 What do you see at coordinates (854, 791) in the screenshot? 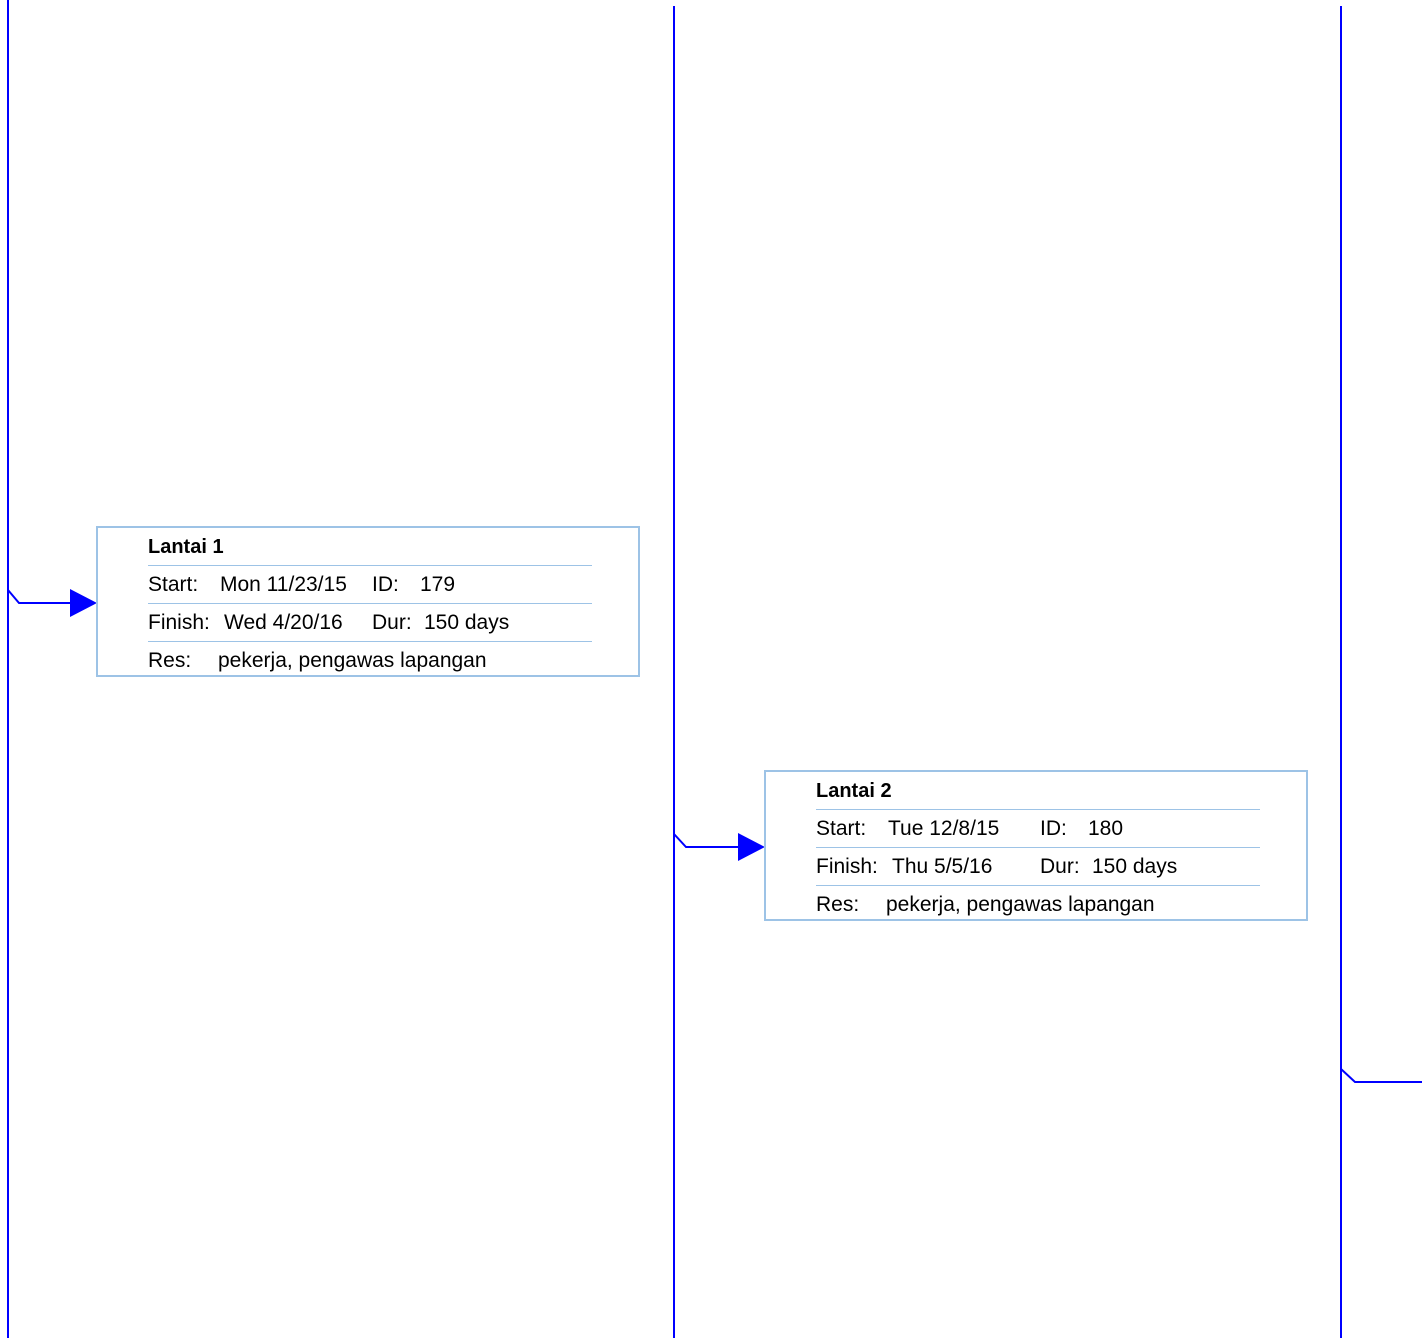
I see `task-title: Lantai 2` at bounding box center [854, 791].